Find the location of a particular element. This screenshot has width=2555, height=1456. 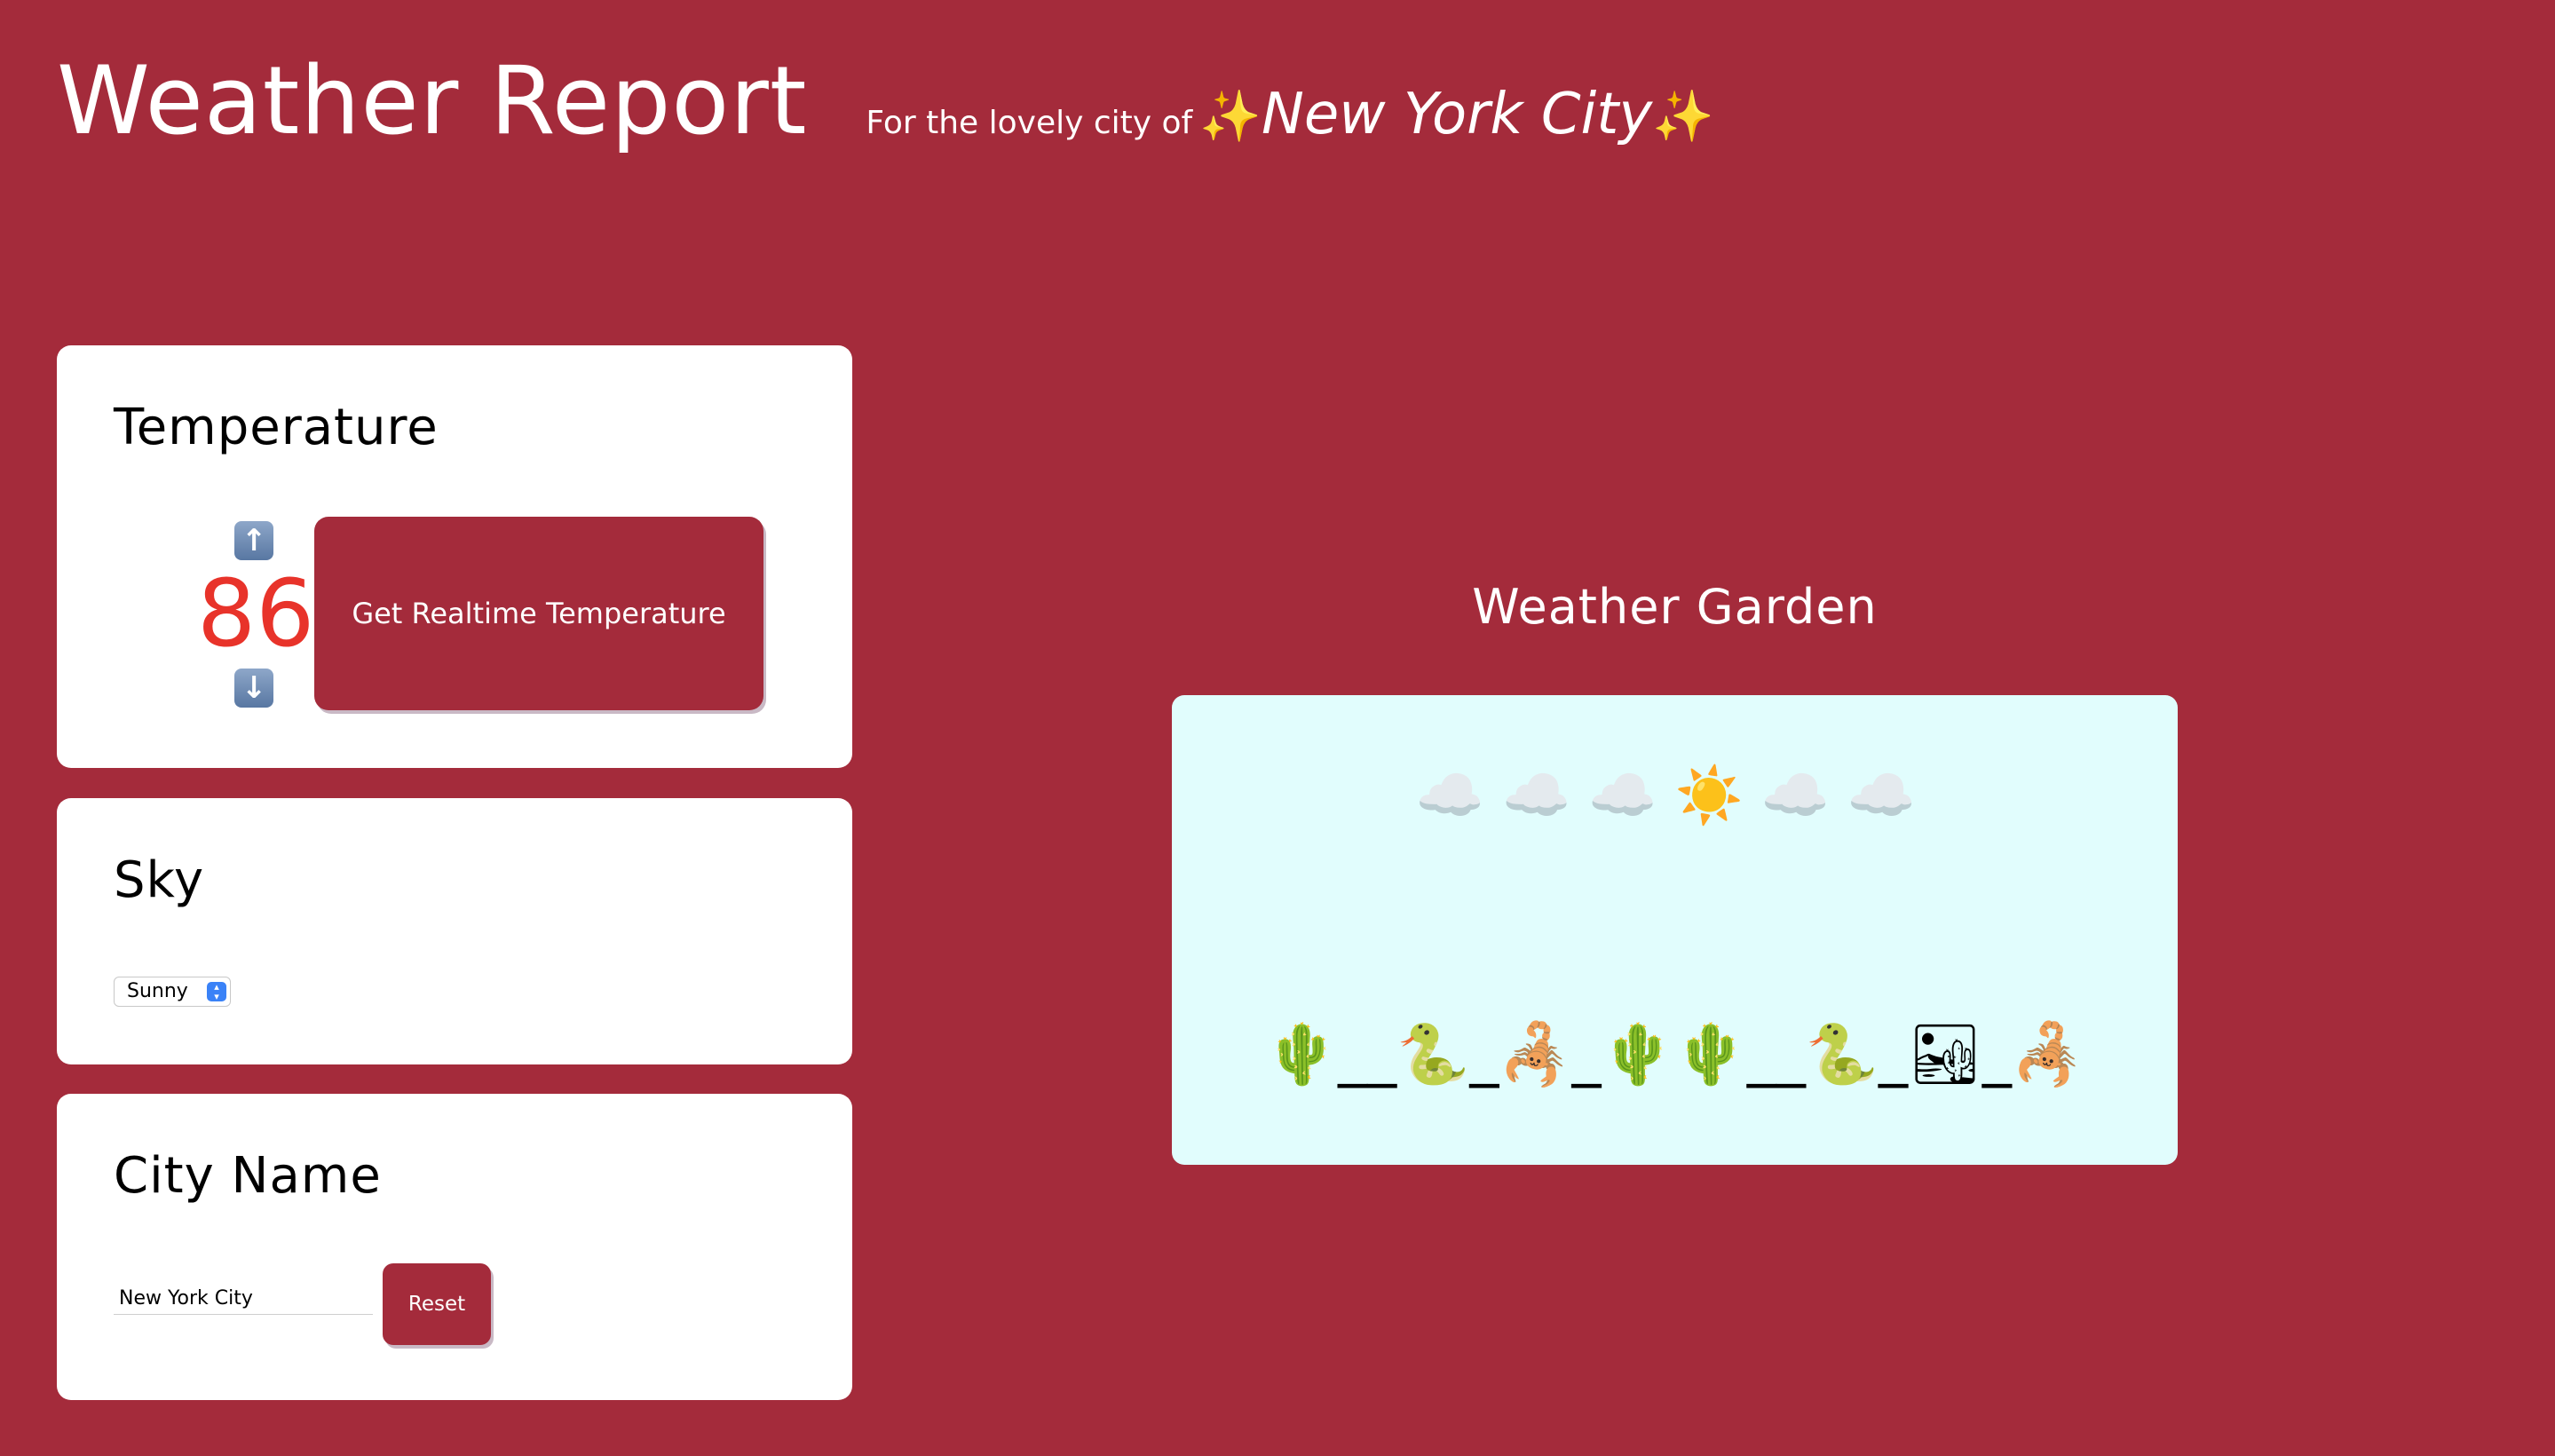

city-name-title: City Name is located at coordinates (248, 1176).